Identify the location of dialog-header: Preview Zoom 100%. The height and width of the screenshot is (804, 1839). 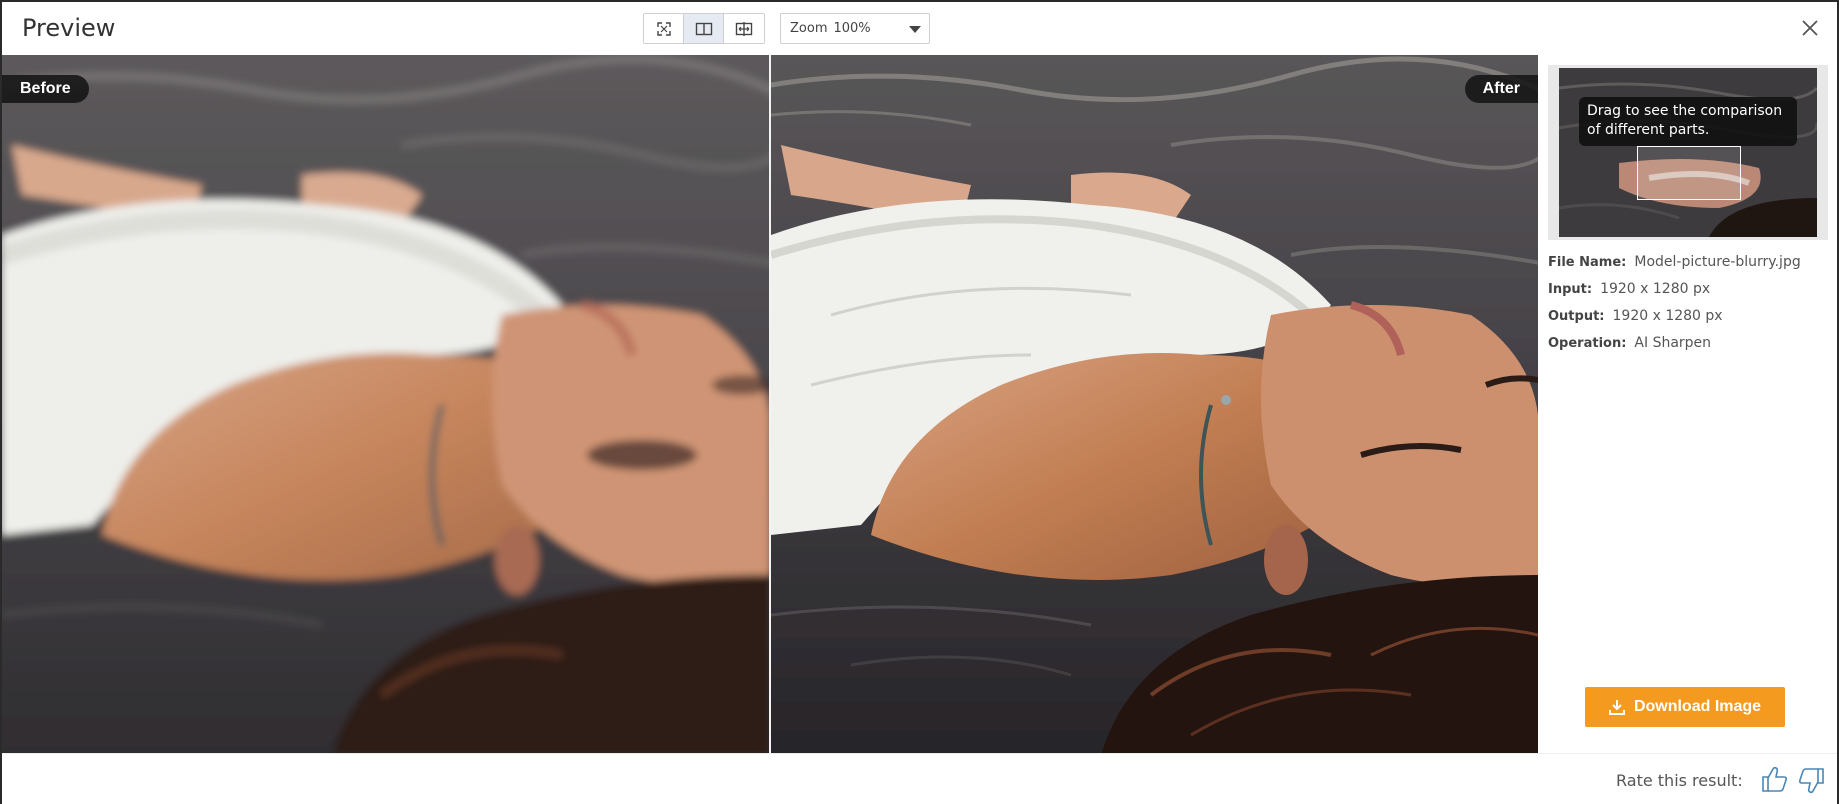
(919, 28).